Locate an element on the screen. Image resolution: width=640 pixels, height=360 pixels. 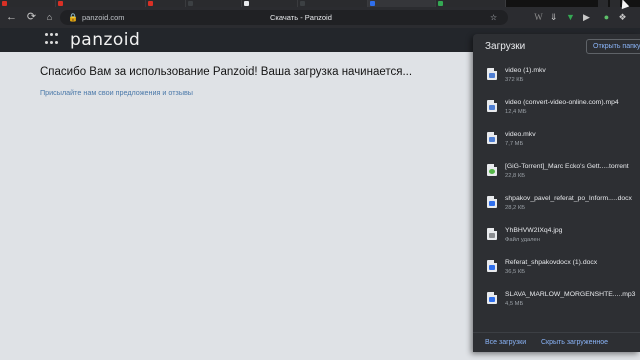
home-icon: ⌂ is located at coordinates (49, 17).